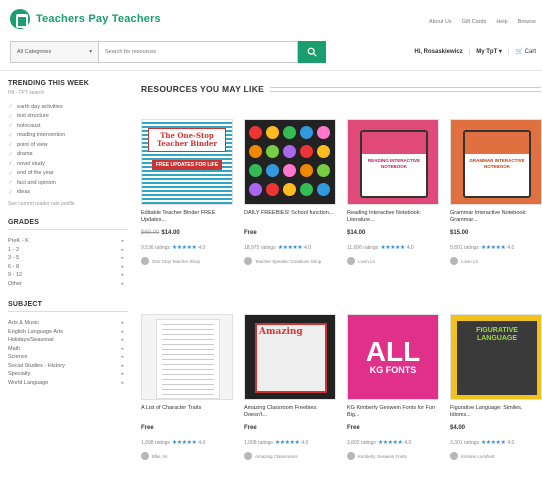  What do you see at coordinates (527, 22) in the screenshot?
I see `link-browse: Browse` at bounding box center [527, 22].